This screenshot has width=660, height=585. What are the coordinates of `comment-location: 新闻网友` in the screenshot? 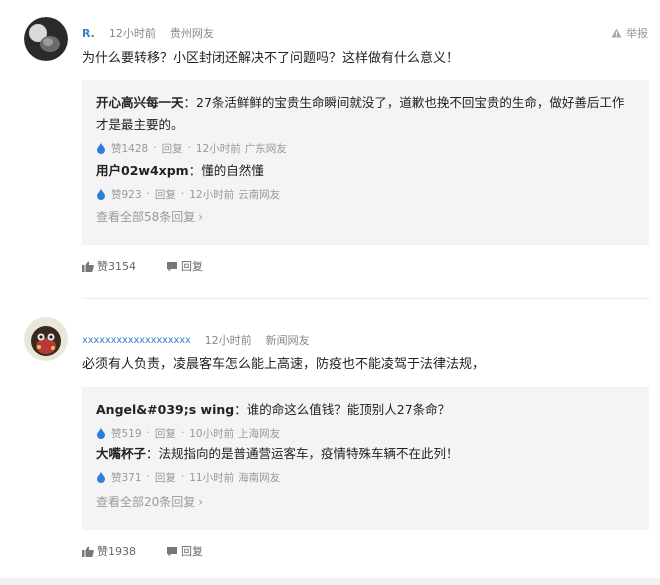 It's located at (287, 340).